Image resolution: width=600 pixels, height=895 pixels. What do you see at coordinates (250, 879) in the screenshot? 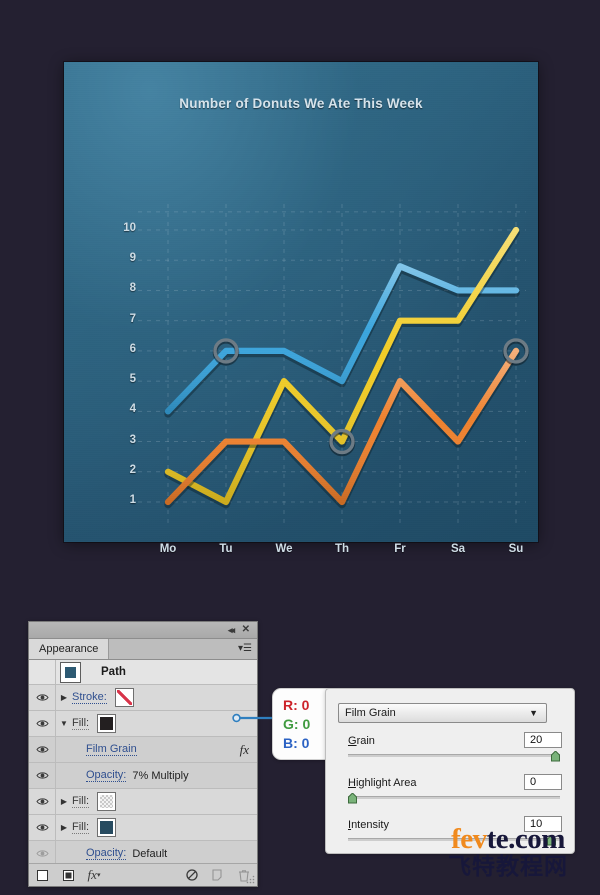
I see `panel-resize-grip` at bounding box center [250, 879].